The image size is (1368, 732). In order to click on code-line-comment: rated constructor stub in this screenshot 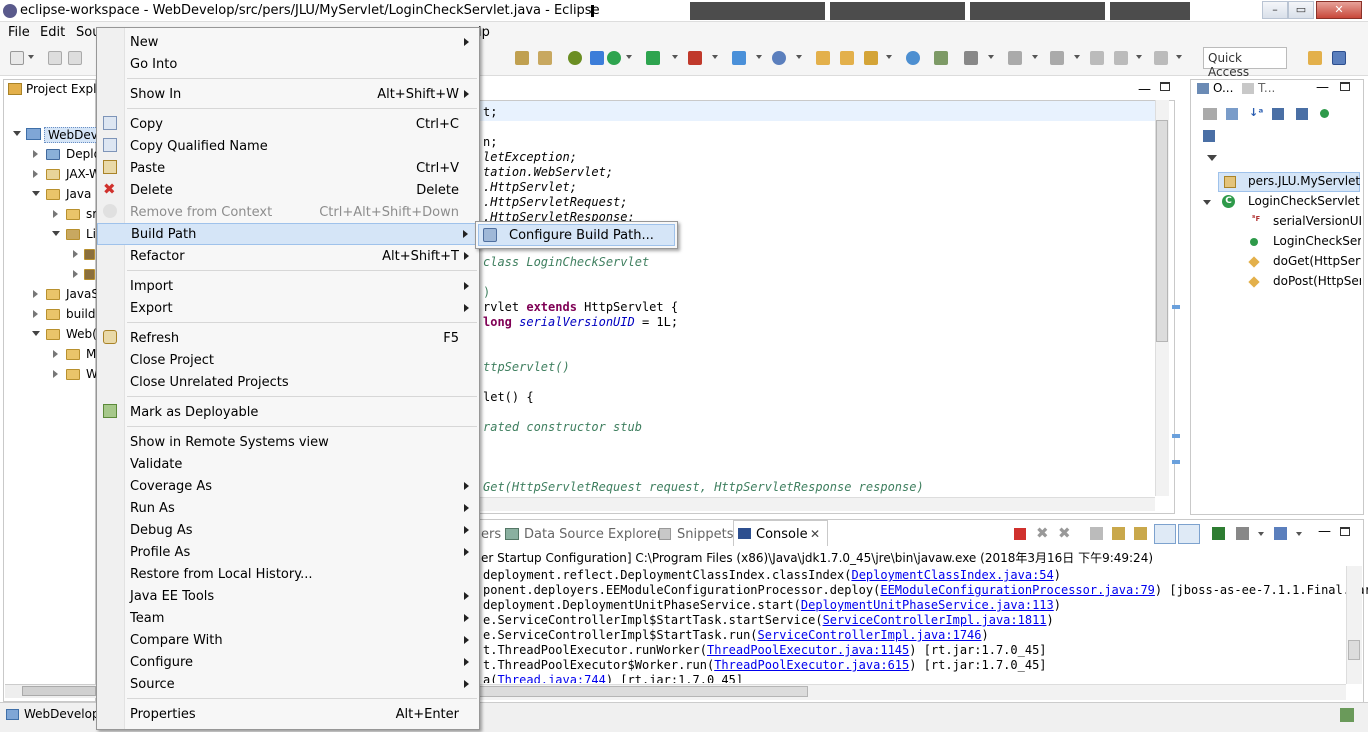, I will do `click(562, 427)`.